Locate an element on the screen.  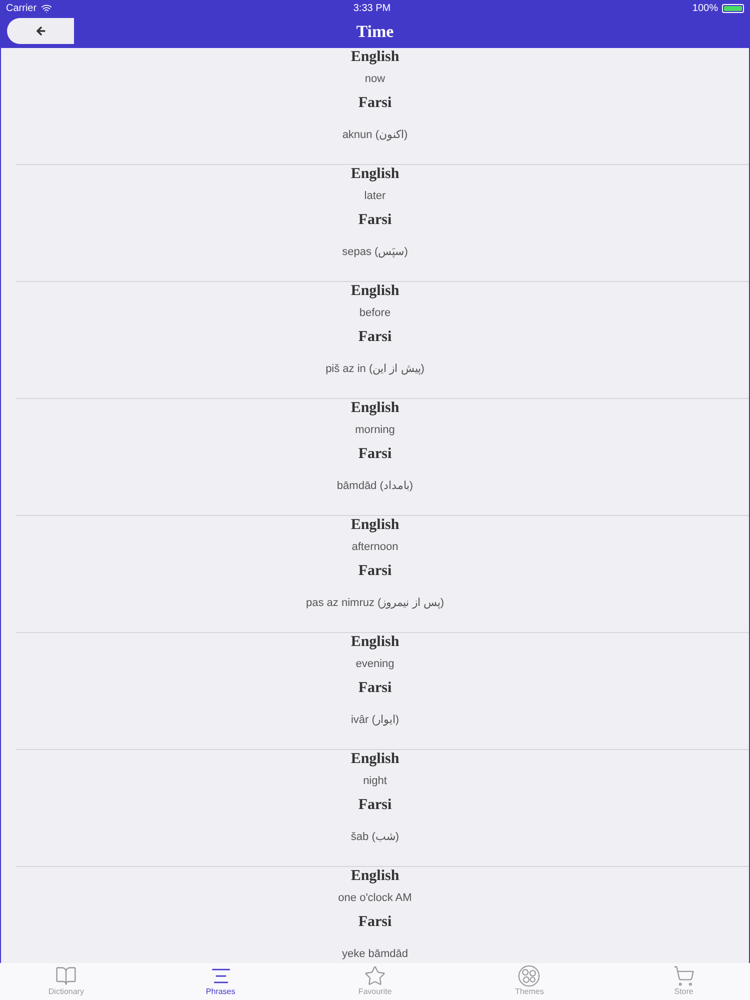
english-phrase: afternoon is located at coordinates (375, 547).